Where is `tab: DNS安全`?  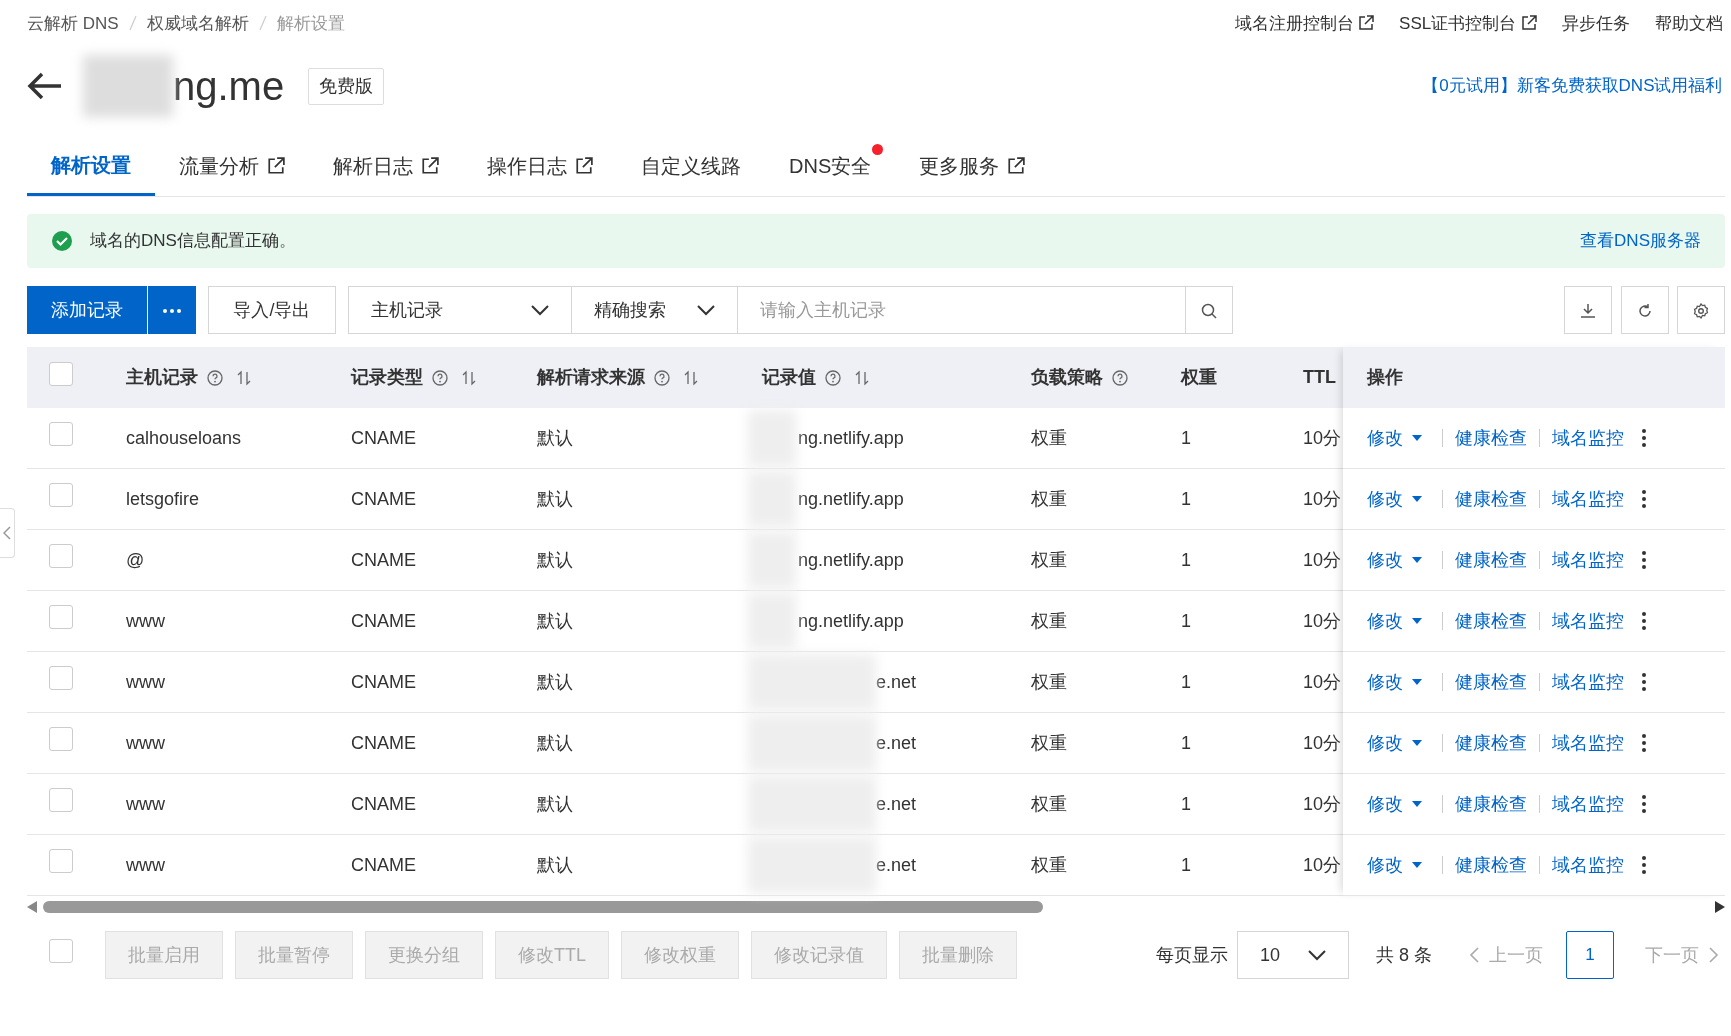
tab: DNS安全 is located at coordinates (830, 166).